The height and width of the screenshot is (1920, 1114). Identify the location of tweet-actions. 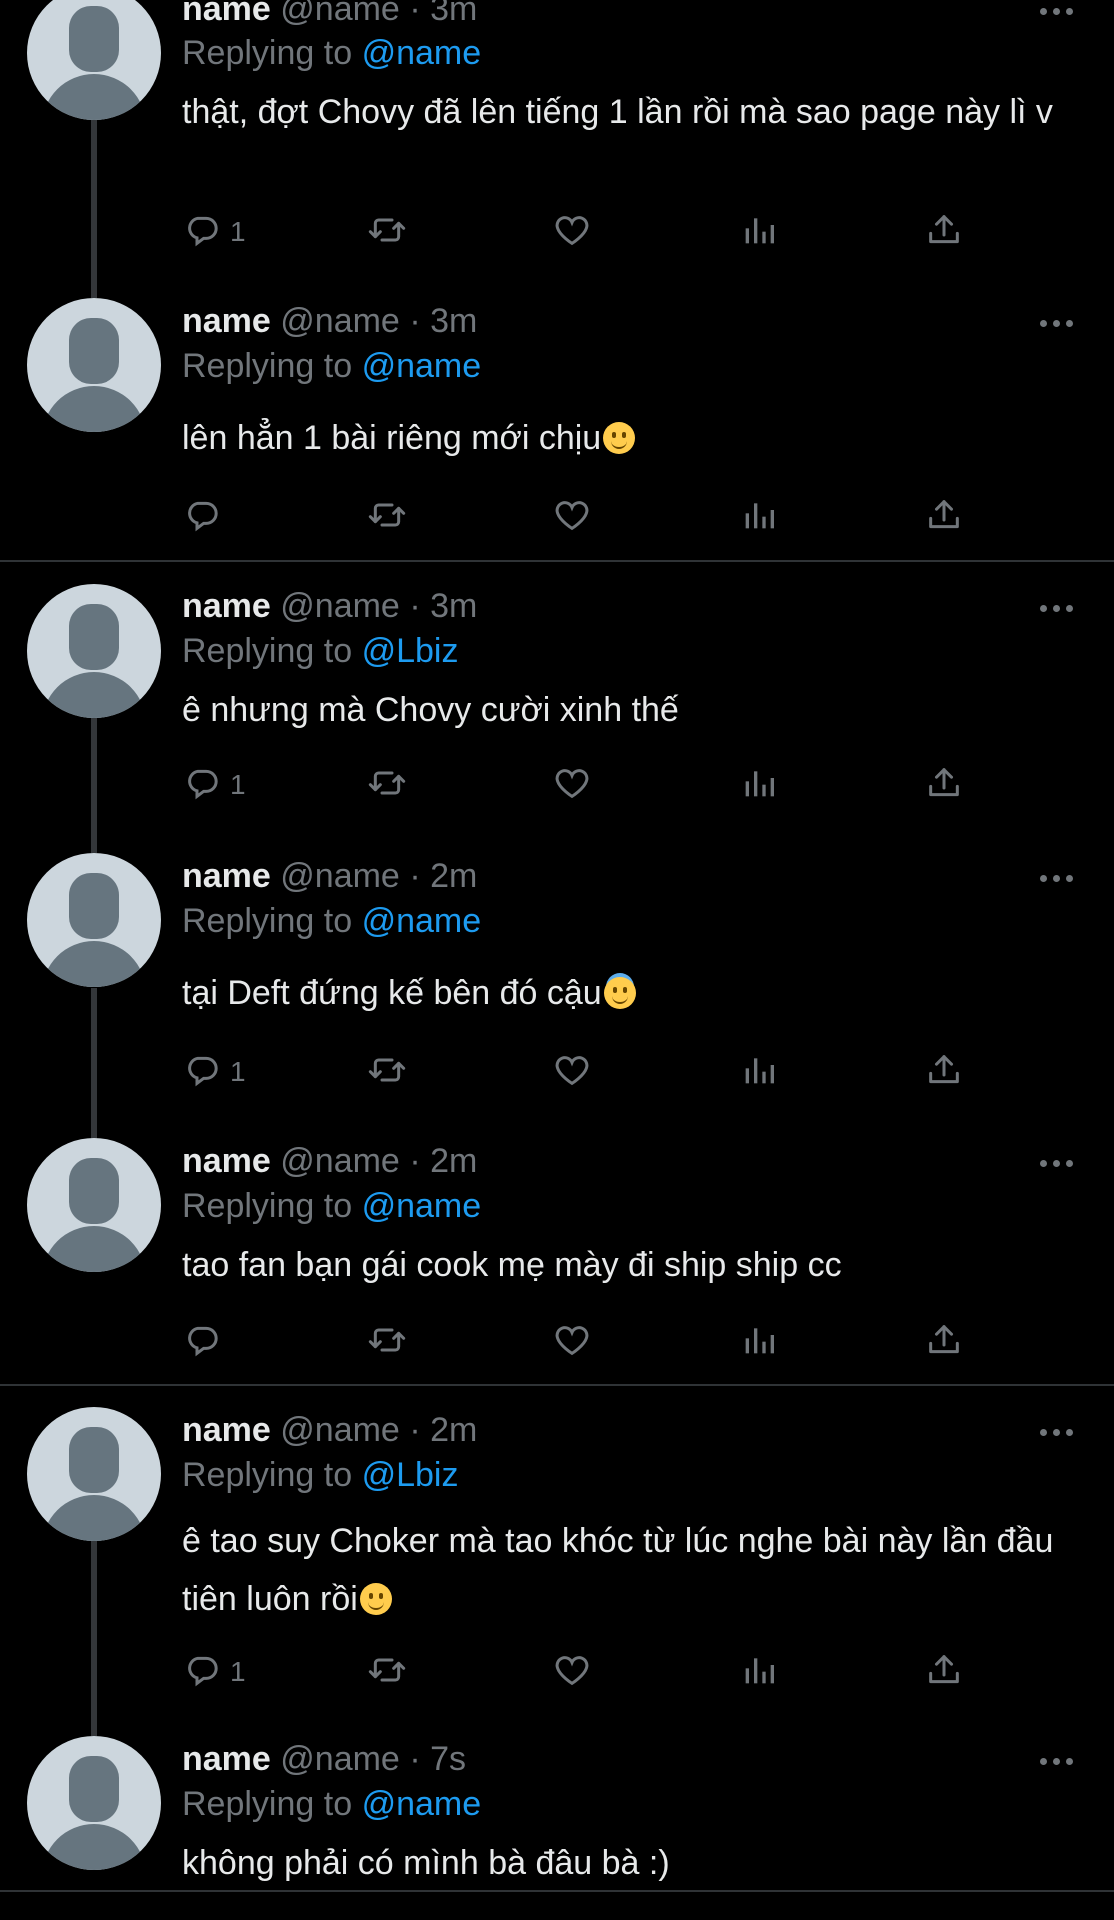
(592, 1342).